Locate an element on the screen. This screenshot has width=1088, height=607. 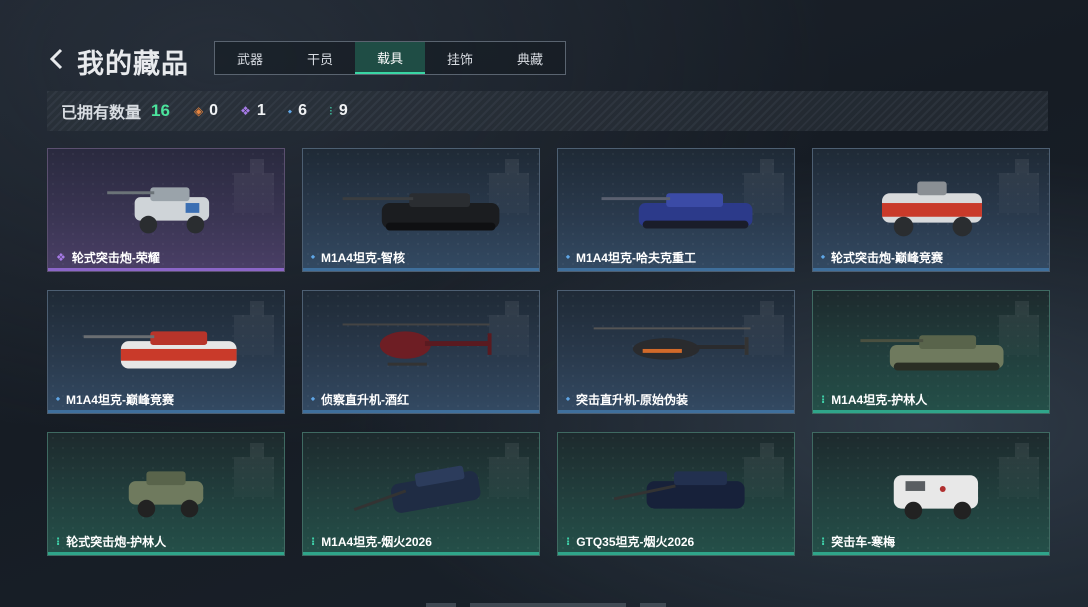
vehicle-card: ⁝ GTQ35坦克-烟火2026 is located at coordinates (676, 494).